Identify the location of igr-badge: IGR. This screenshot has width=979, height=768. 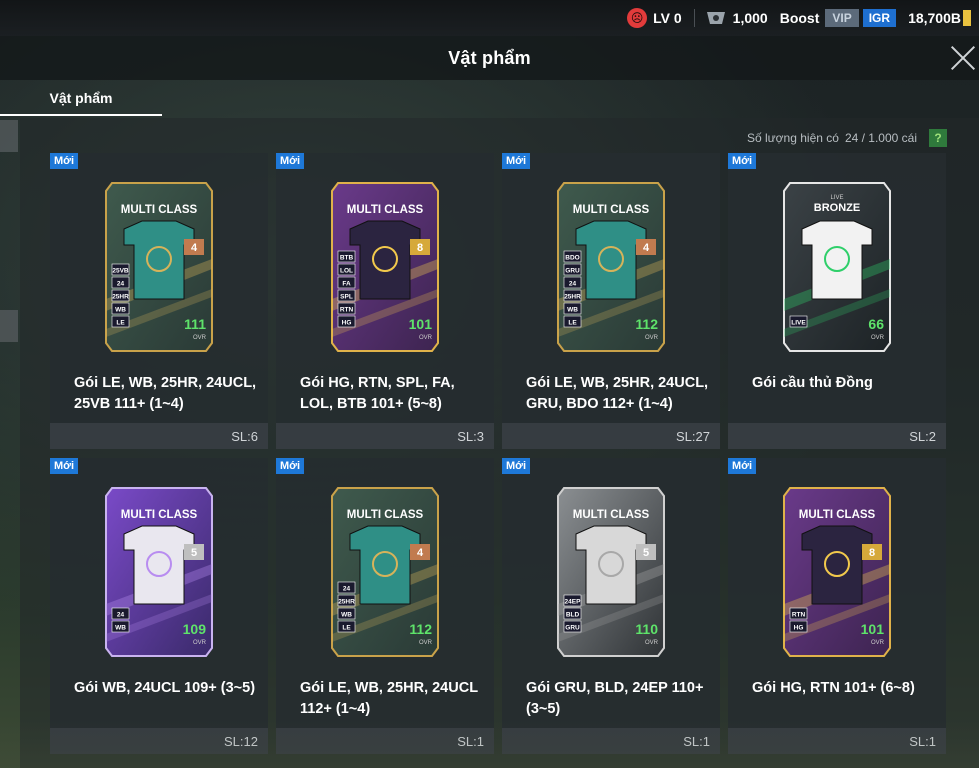
(879, 18).